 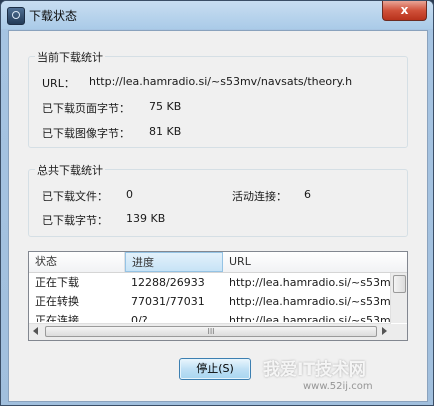 What do you see at coordinates (86, 108) in the screenshot?
I see `page-bytes-label: 已下载页面字节：` at bounding box center [86, 108].